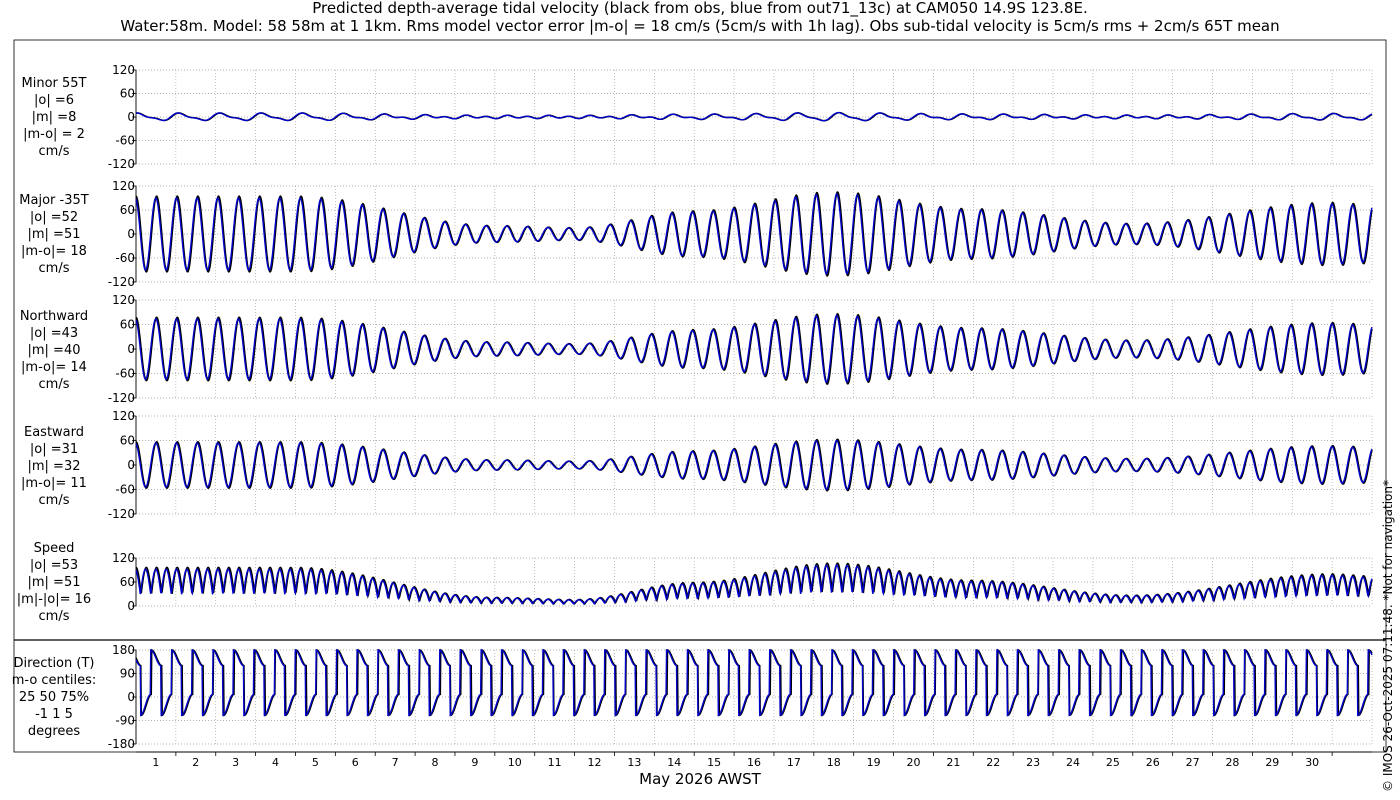 This screenshot has height=800, width=1400. I want to click on x-tick-label: 5, so click(315, 762).